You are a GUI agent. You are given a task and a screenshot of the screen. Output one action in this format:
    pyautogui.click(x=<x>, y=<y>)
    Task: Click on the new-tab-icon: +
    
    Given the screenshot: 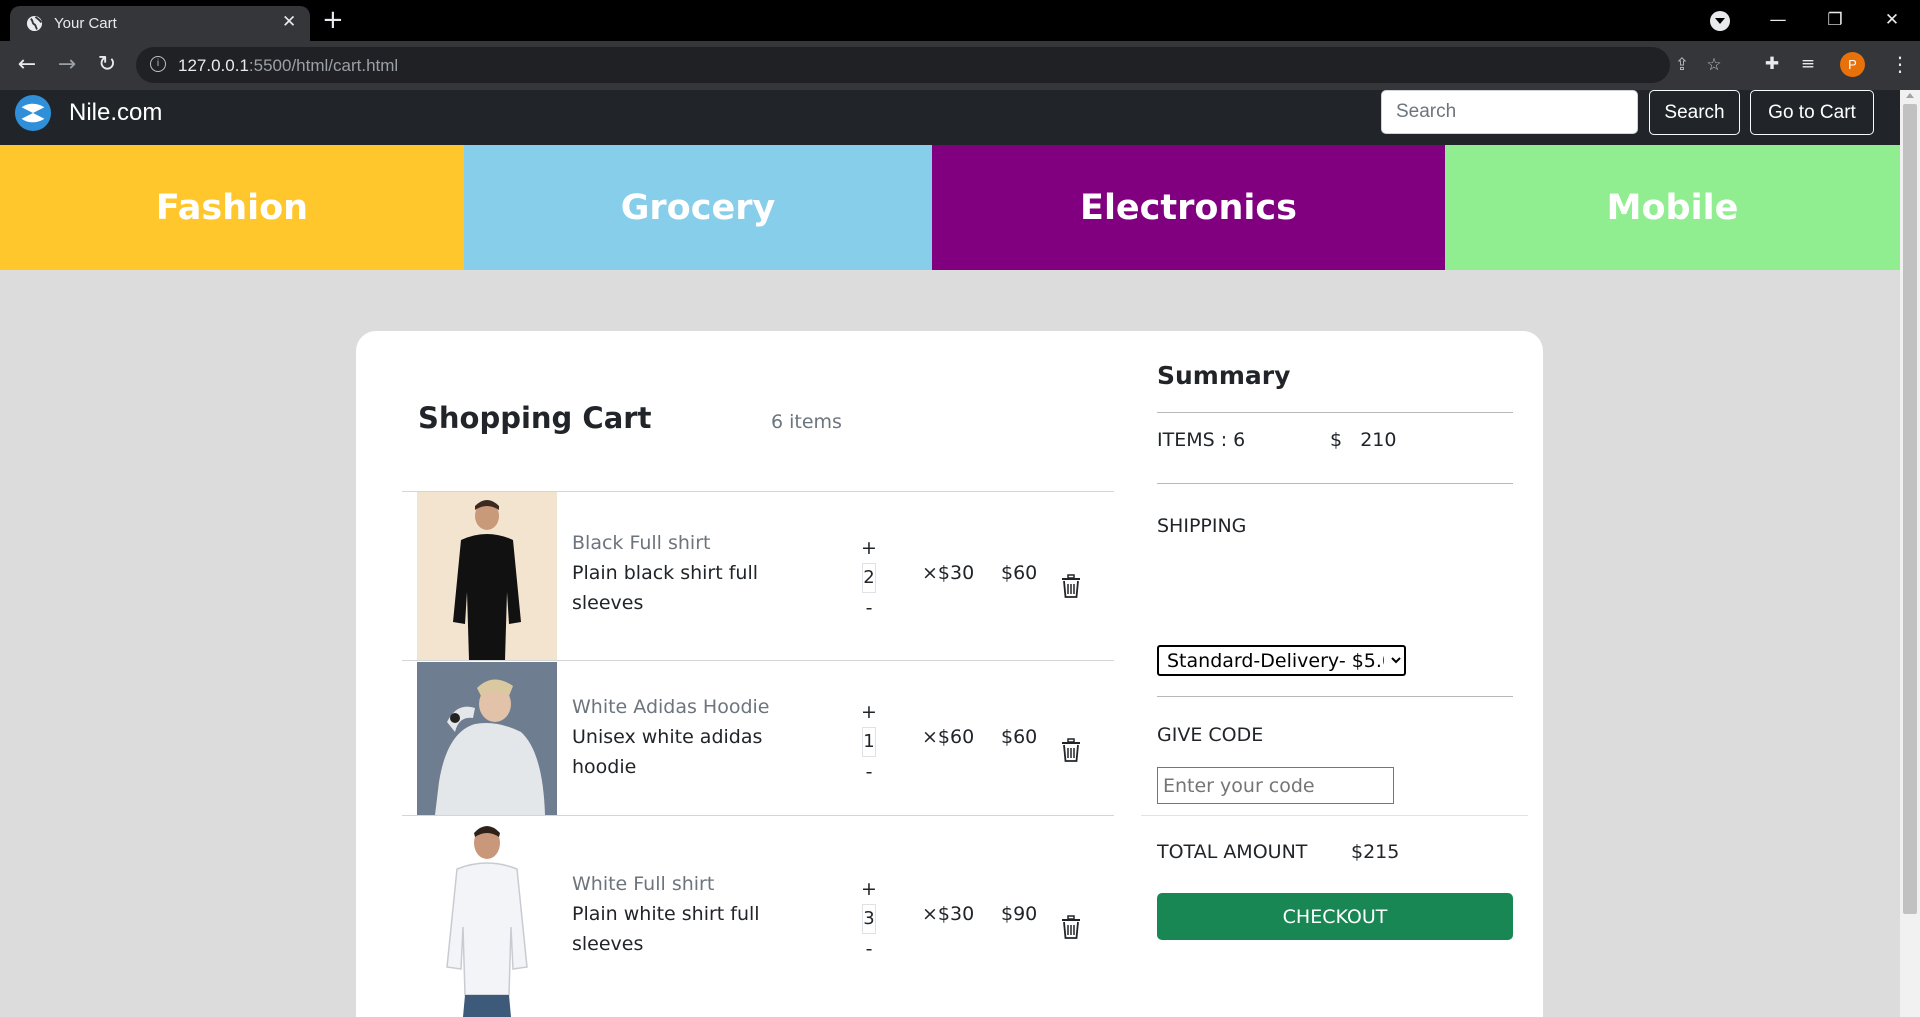 What is the action you would take?
    pyautogui.click(x=333, y=20)
    